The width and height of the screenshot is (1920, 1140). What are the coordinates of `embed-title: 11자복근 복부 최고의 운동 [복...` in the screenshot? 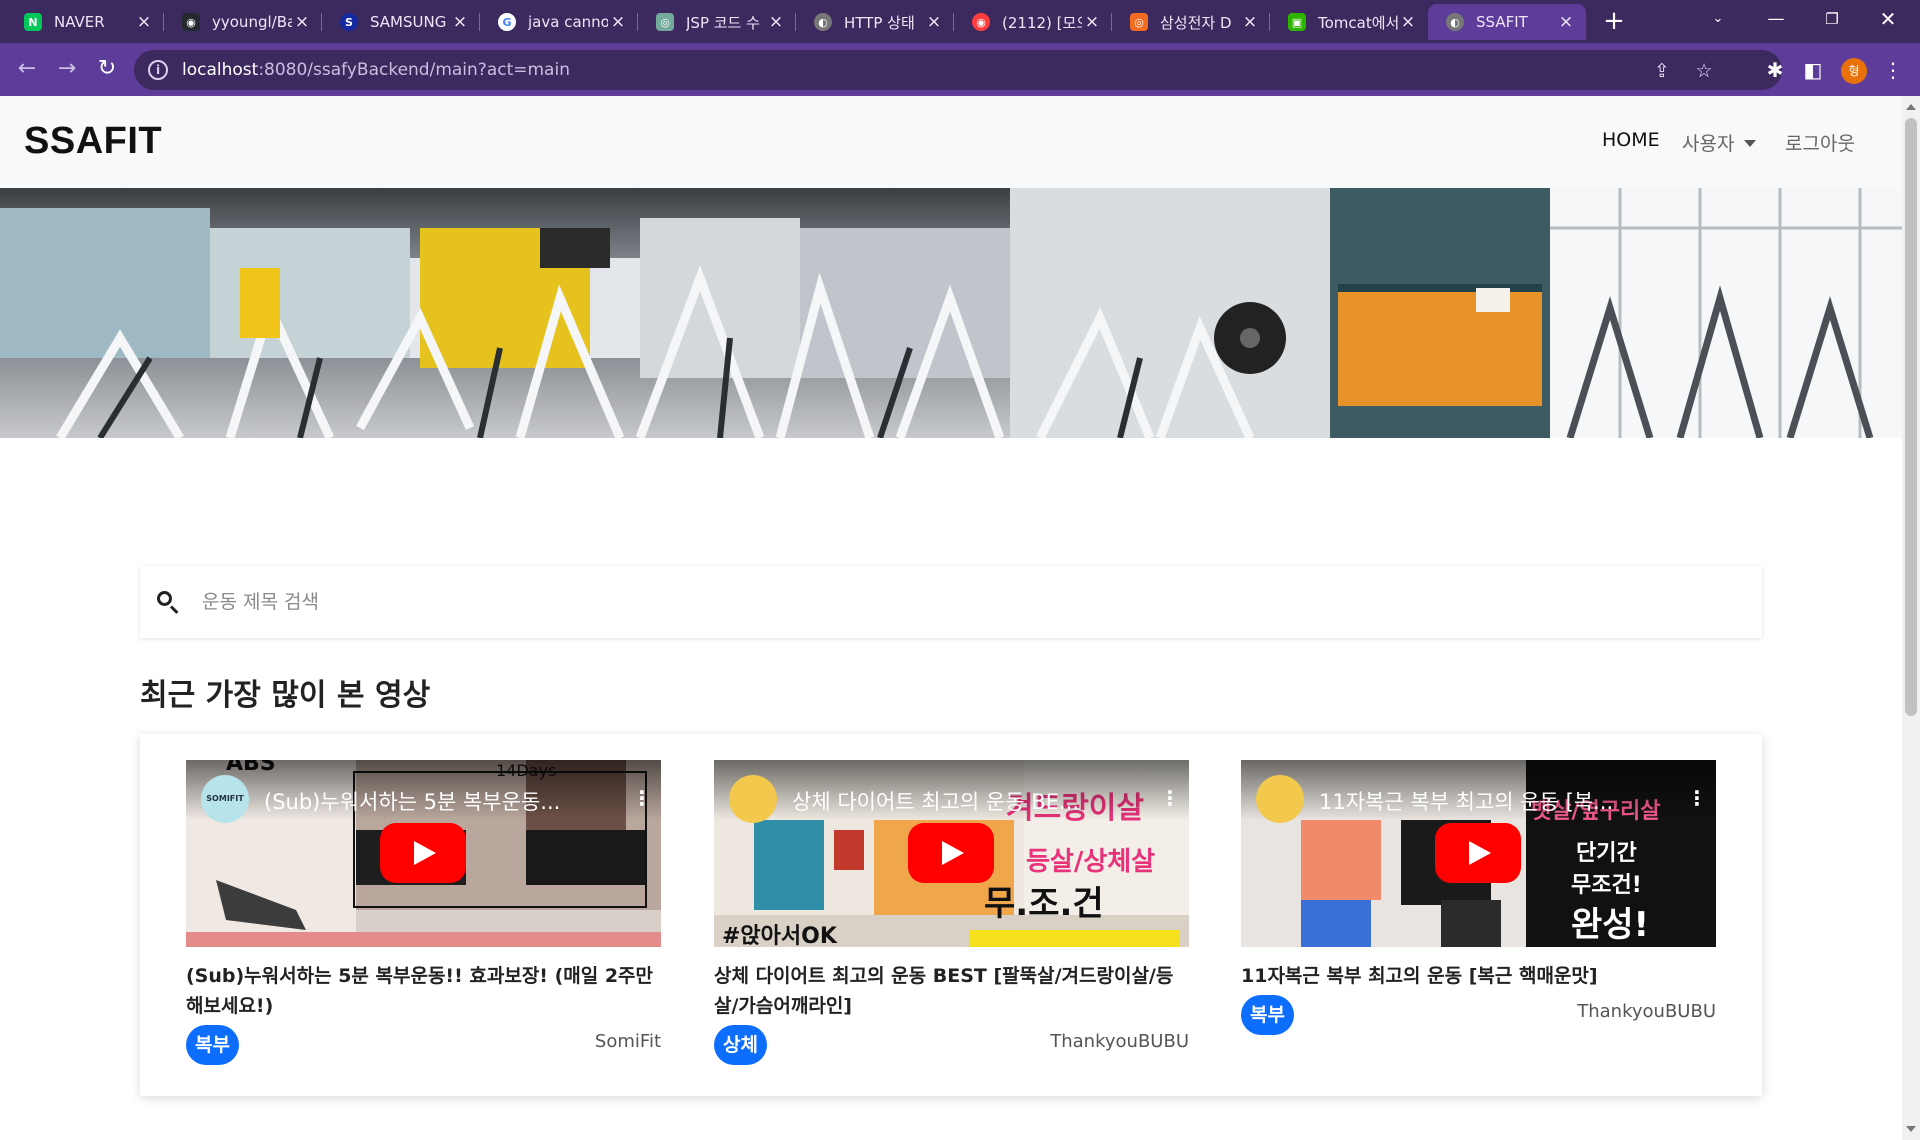 It's located at (1494, 801).